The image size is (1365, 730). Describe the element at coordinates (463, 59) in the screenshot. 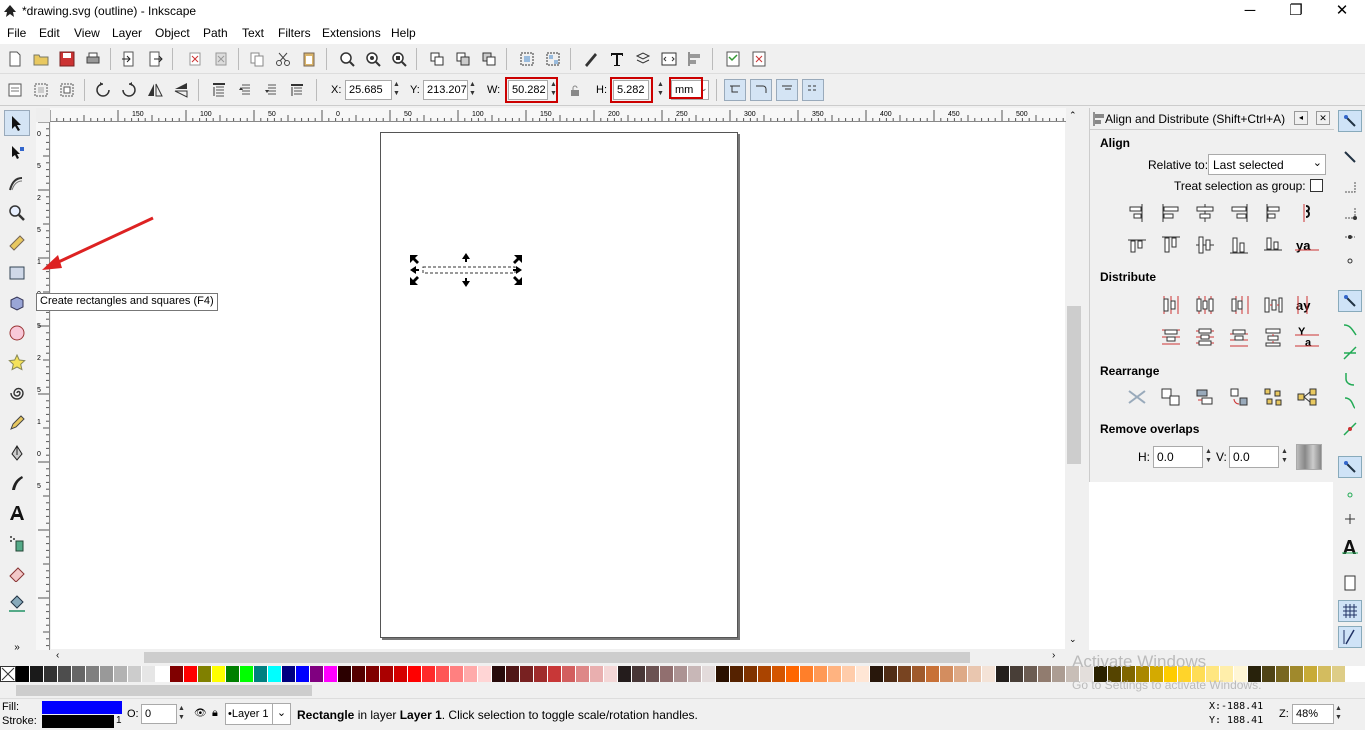

I see `clone-icon` at that location.